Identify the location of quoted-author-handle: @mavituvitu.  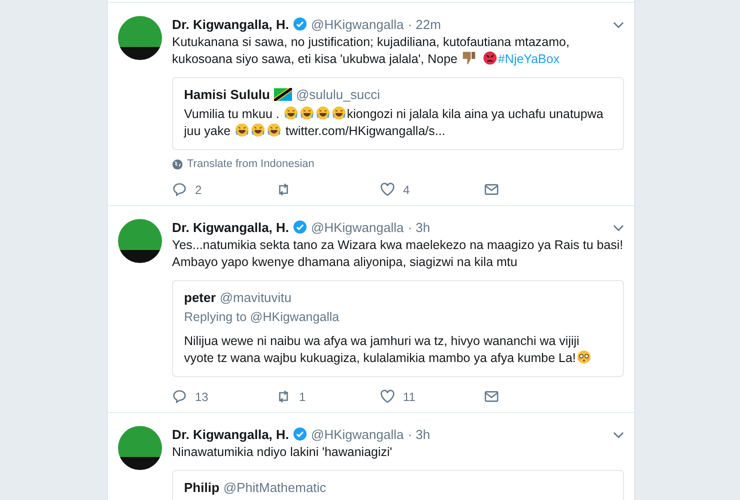
(256, 297).